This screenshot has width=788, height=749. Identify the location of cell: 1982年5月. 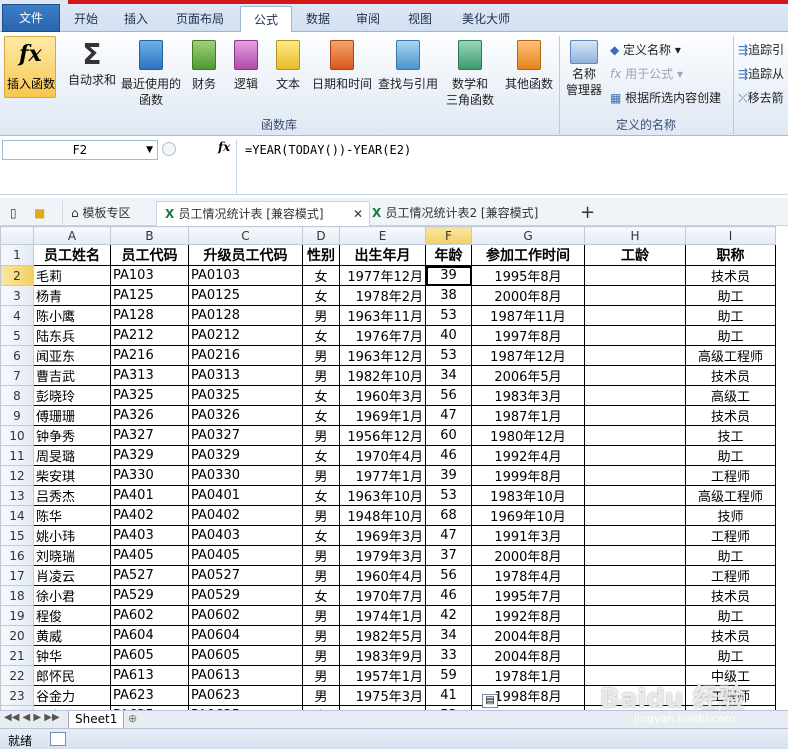
(382, 635).